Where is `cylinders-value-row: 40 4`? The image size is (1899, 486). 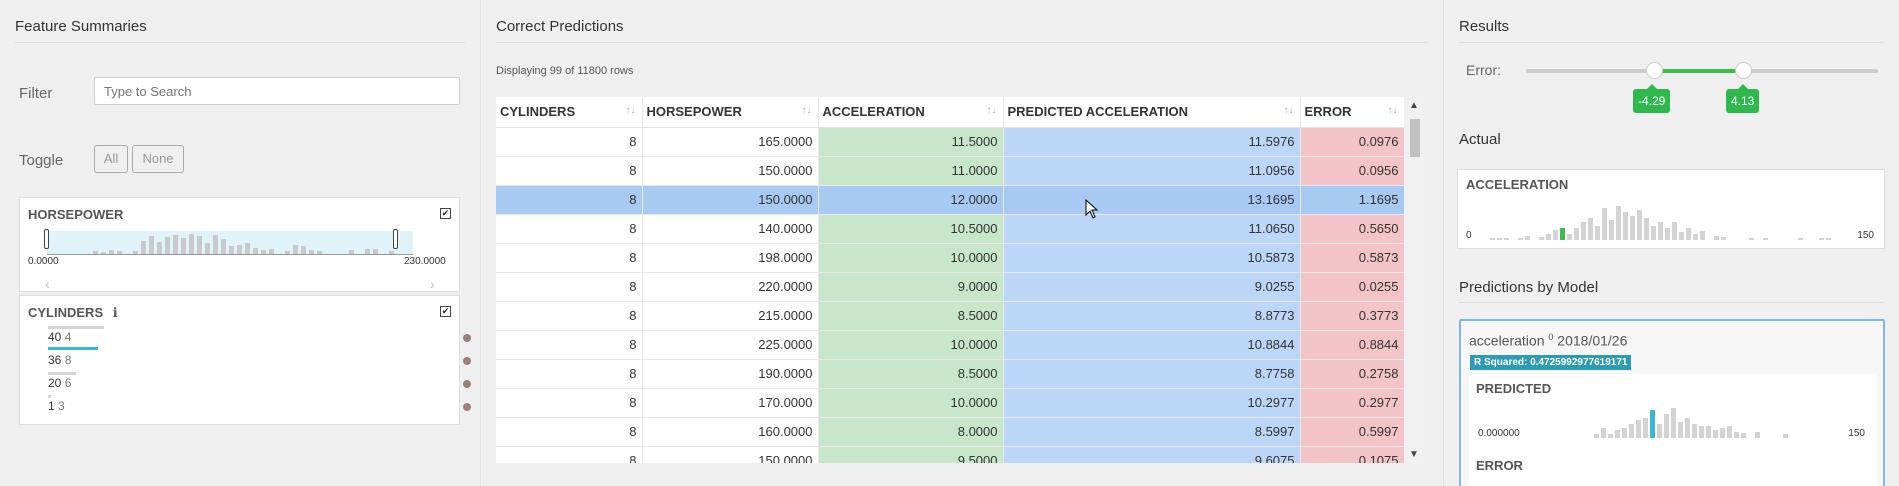 cylinders-value-row: 40 4 is located at coordinates (259, 337).